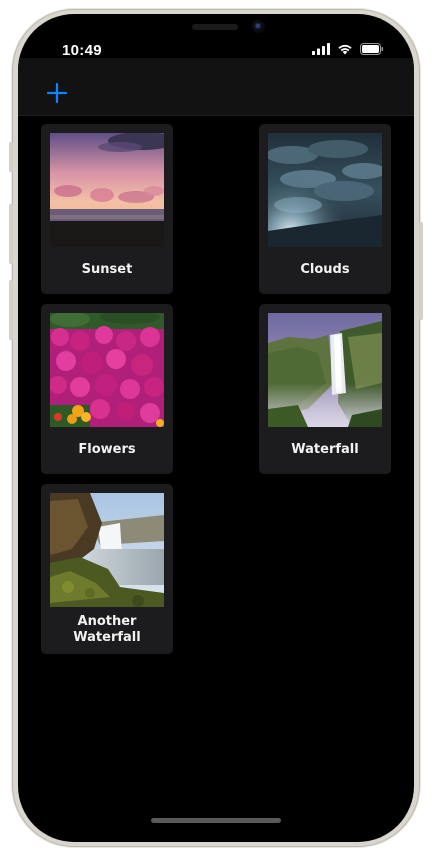 This screenshot has height=855, width=432. I want to click on another-waterfall-photo, so click(107, 550).